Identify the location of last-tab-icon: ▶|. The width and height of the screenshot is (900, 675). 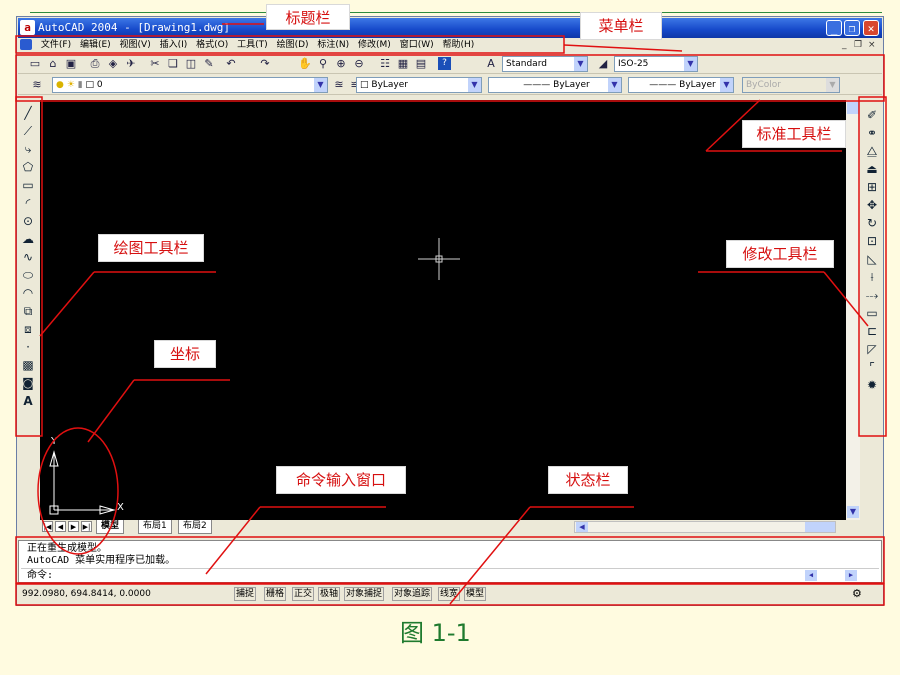
(86, 526).